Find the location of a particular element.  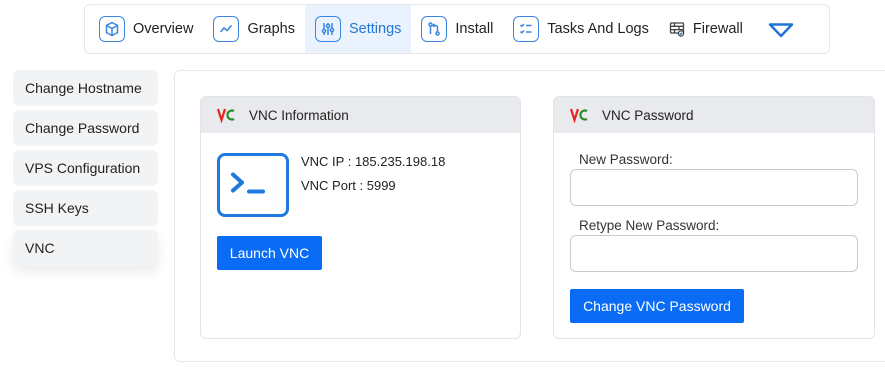

nav-item-install: Install is located at coordinates (457, 29).